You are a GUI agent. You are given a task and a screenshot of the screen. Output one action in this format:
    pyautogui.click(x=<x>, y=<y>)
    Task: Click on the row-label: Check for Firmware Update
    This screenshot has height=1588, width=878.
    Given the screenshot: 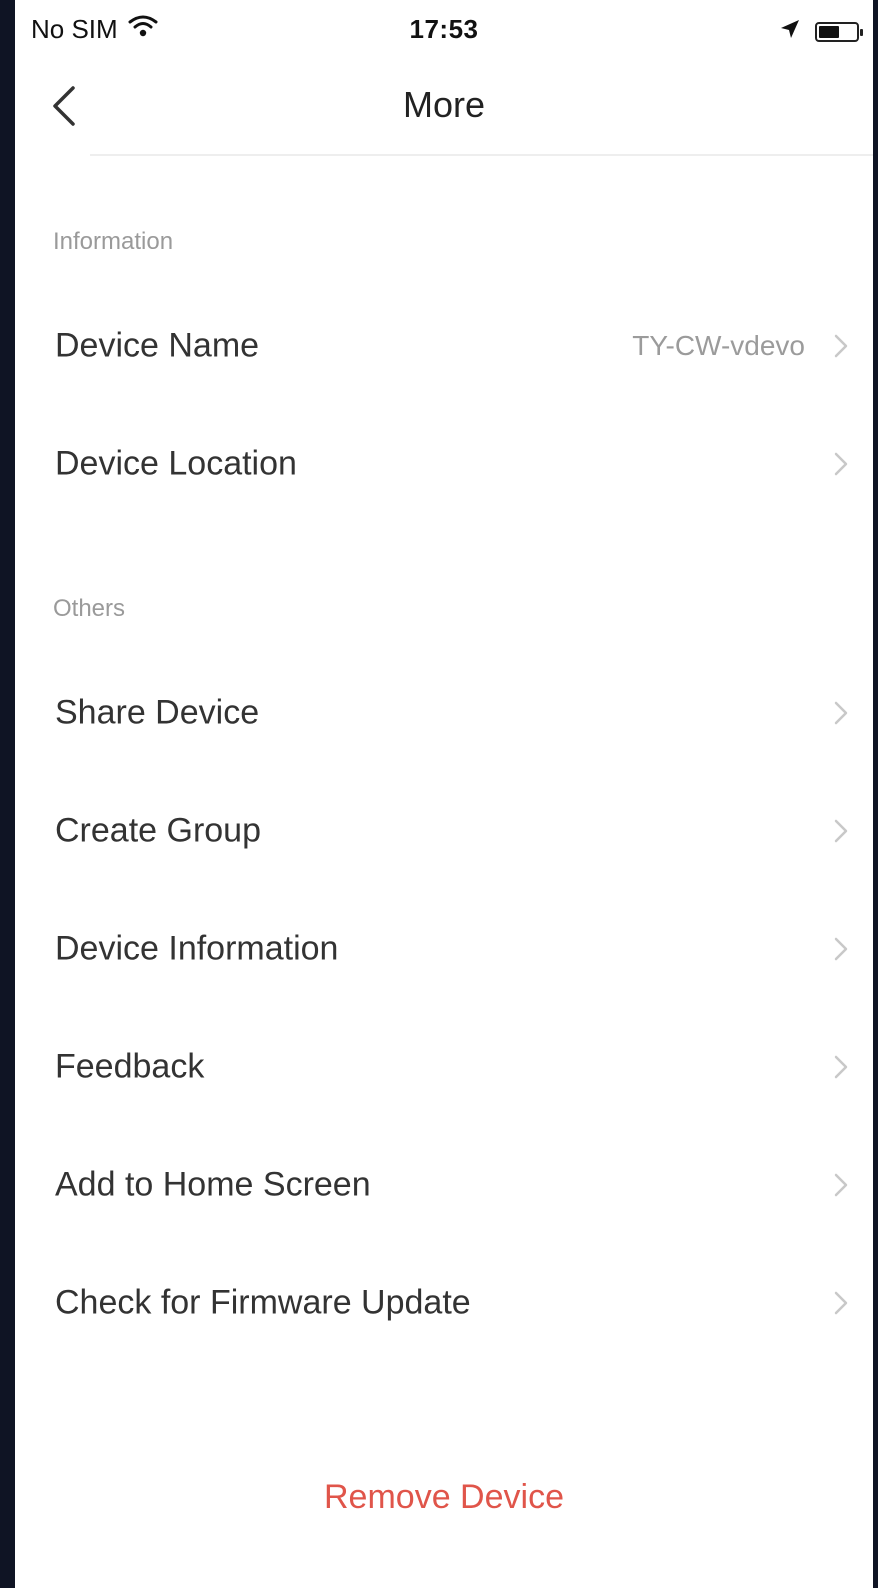 What is the action you would take?
    pyautogui.click(x=263, y=1302)
    